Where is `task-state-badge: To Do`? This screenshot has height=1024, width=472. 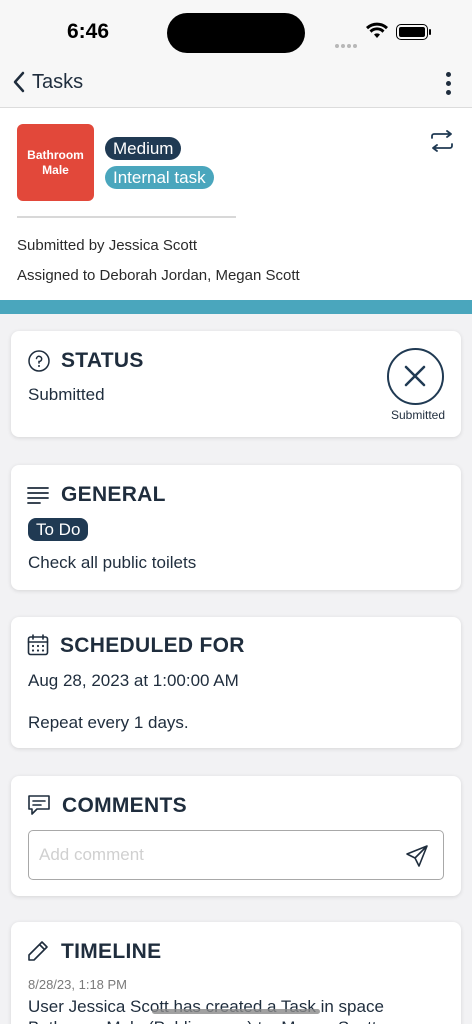
task-state-badge: To Do is located at coordinates (58, 529).